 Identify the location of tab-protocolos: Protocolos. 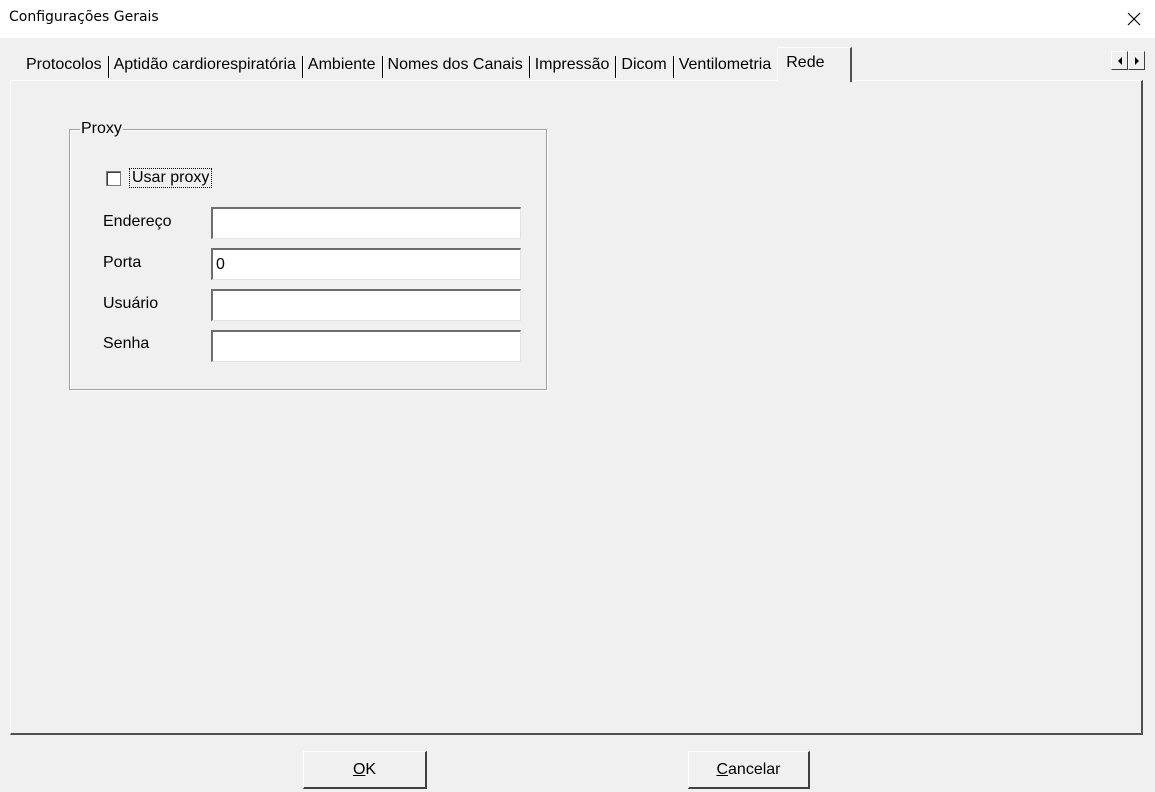
(64, 65).